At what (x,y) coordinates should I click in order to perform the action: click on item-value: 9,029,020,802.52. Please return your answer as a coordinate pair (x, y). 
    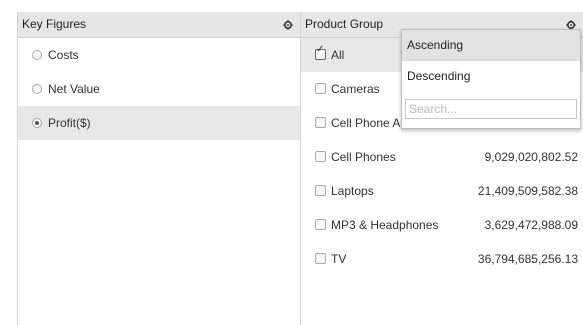
    Looking at the image, I should click on (531, 157).